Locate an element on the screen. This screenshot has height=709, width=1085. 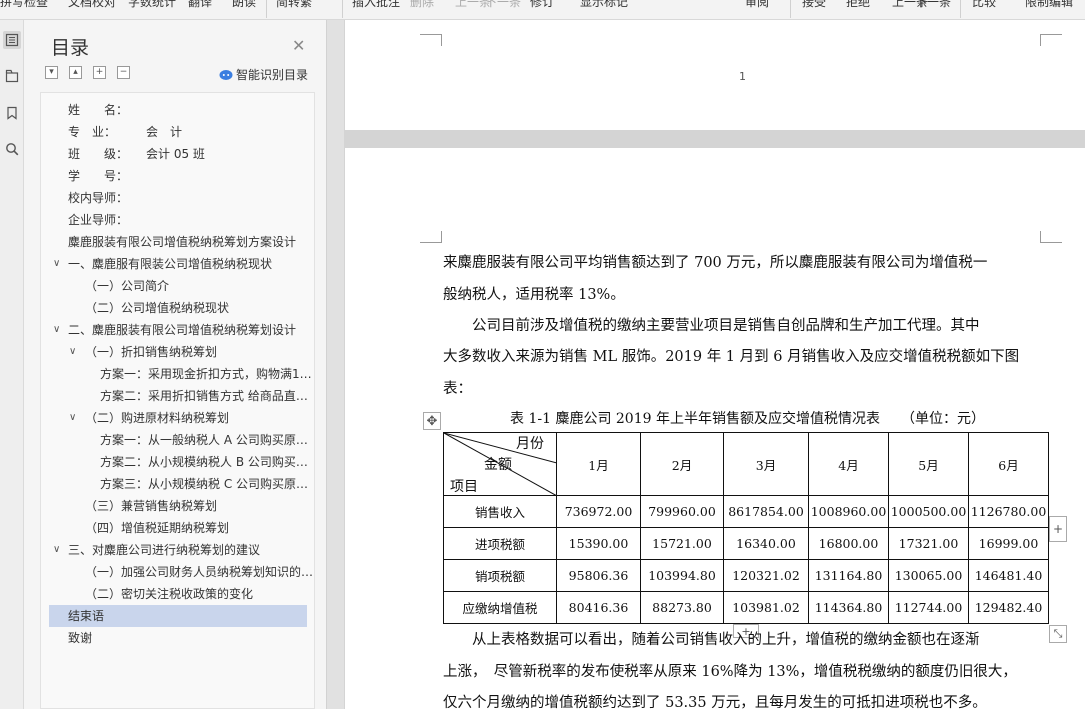
read-aloud-button: 朗读 is located at coordinates (244, 5).